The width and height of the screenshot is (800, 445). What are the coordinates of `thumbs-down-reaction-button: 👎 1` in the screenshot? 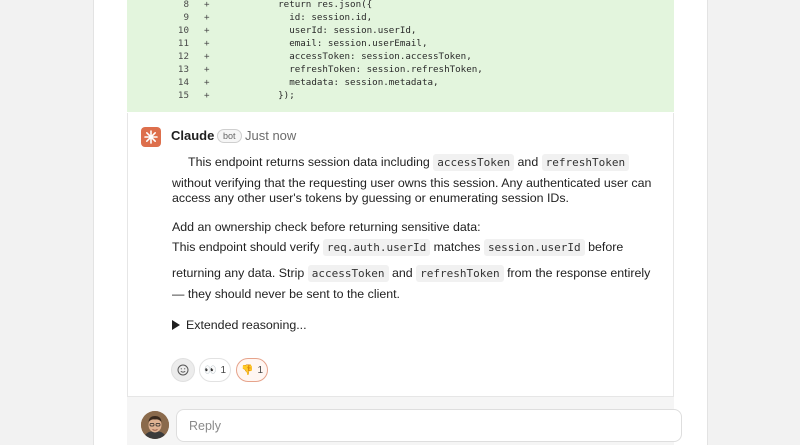 It's located at (252, 370).